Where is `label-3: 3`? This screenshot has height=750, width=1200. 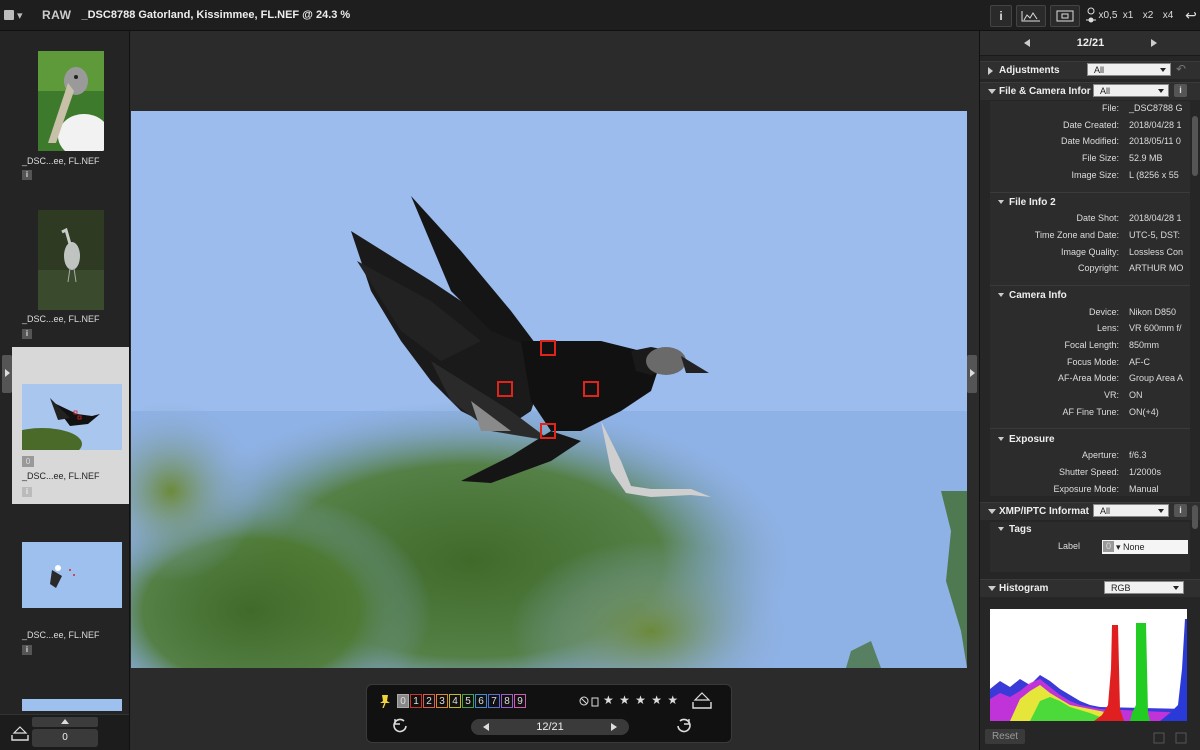
label-3: 3 is located at coordinates (442, 701).